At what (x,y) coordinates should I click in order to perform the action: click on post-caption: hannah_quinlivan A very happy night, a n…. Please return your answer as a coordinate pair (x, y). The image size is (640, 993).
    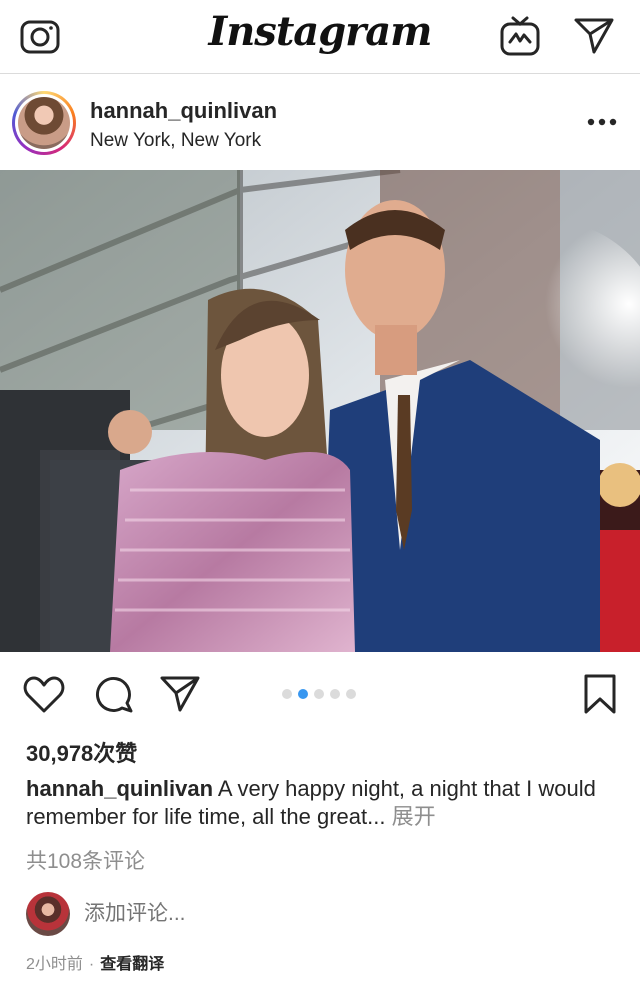
    Looking at the image, I should click on (324, 803).